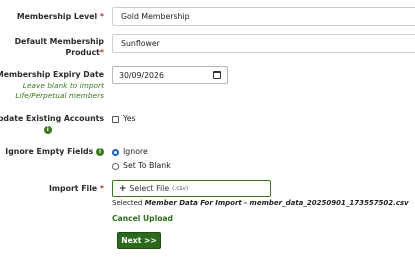 The image size is (415, 260). I want to click on update-existing-label: Update Existing Accounts i, so click(52, 124).